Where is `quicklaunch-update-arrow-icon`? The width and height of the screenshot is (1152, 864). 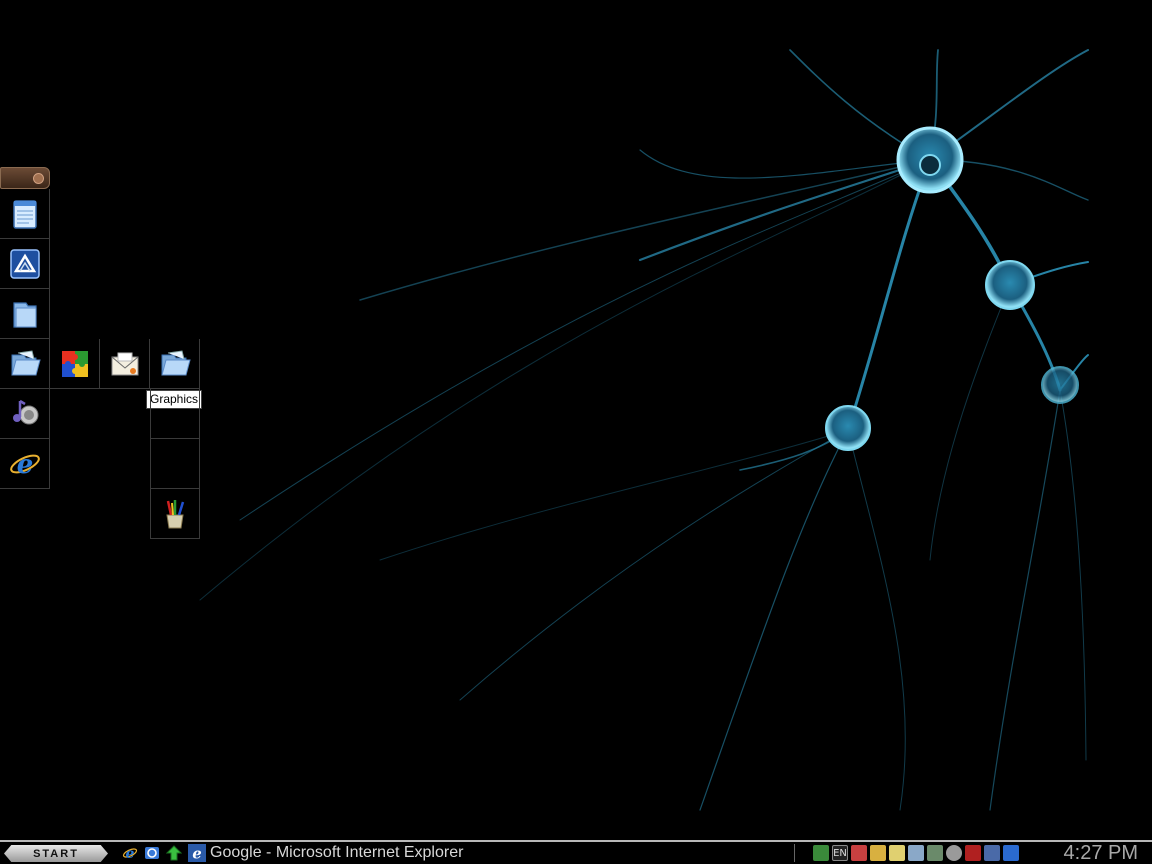 quicklaunch-update-arrow-icon is located at coordinates (174, 853).